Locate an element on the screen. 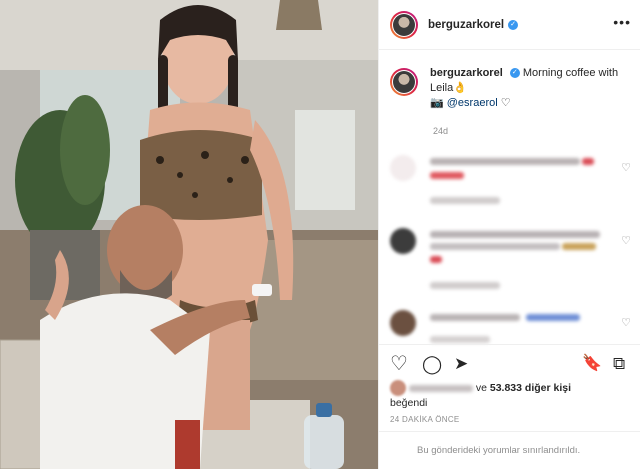 This screenshot has width=640, height=469. ok-hand-icon: 👌 is located at coordinates (460, 88).